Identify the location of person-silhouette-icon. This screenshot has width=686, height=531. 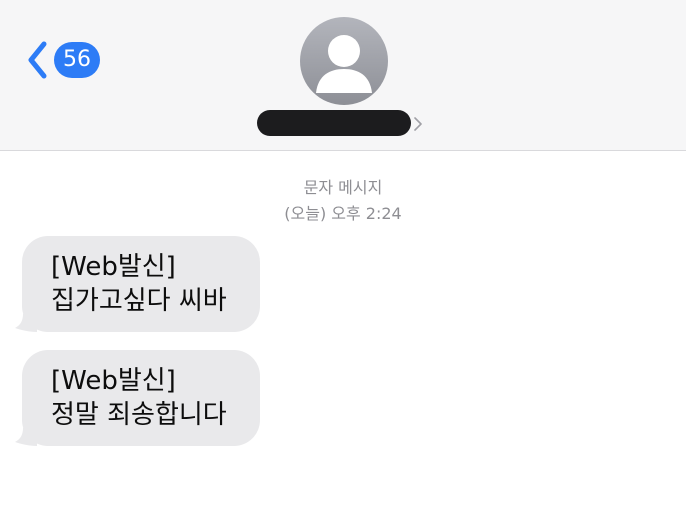
(344, 64).